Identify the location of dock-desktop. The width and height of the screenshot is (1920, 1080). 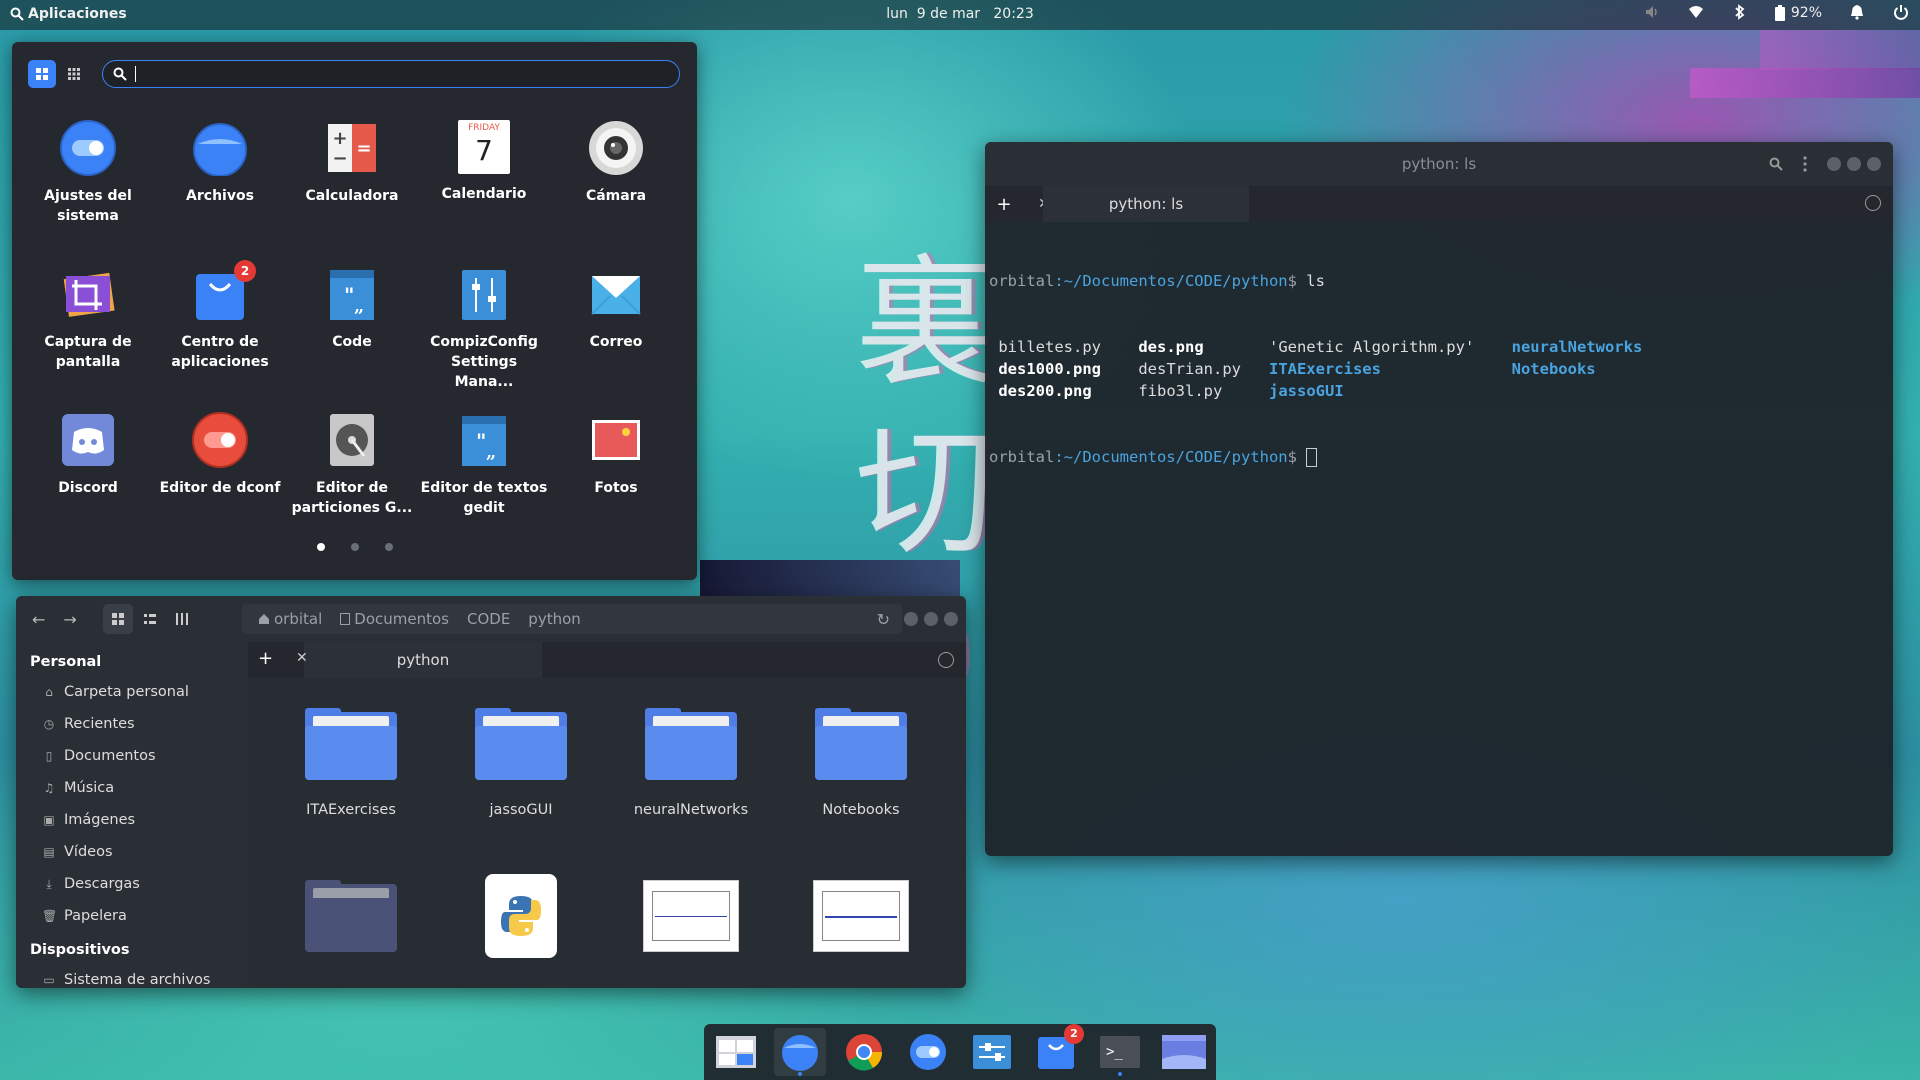
(1184, 1052).